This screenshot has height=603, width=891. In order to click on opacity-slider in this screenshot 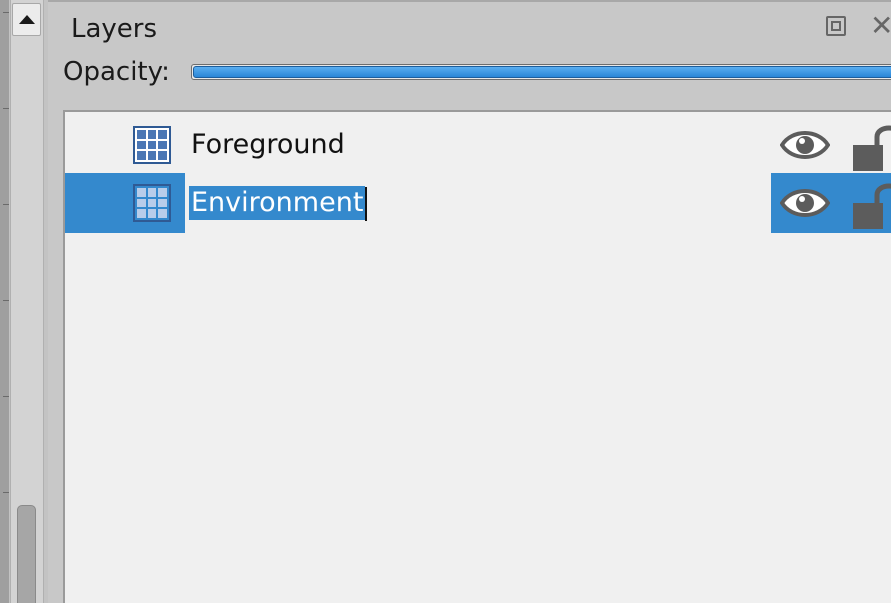, I will do `click(541, 72)`.